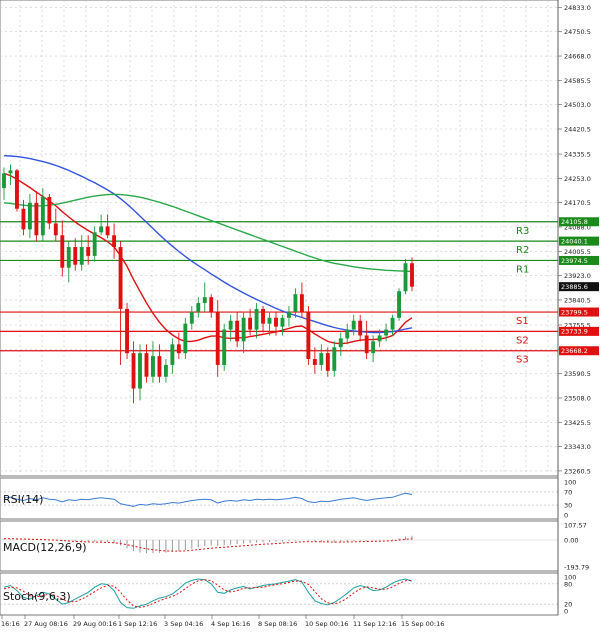  I want to click on price-tick-label: 24335.5, so click(577, 155).